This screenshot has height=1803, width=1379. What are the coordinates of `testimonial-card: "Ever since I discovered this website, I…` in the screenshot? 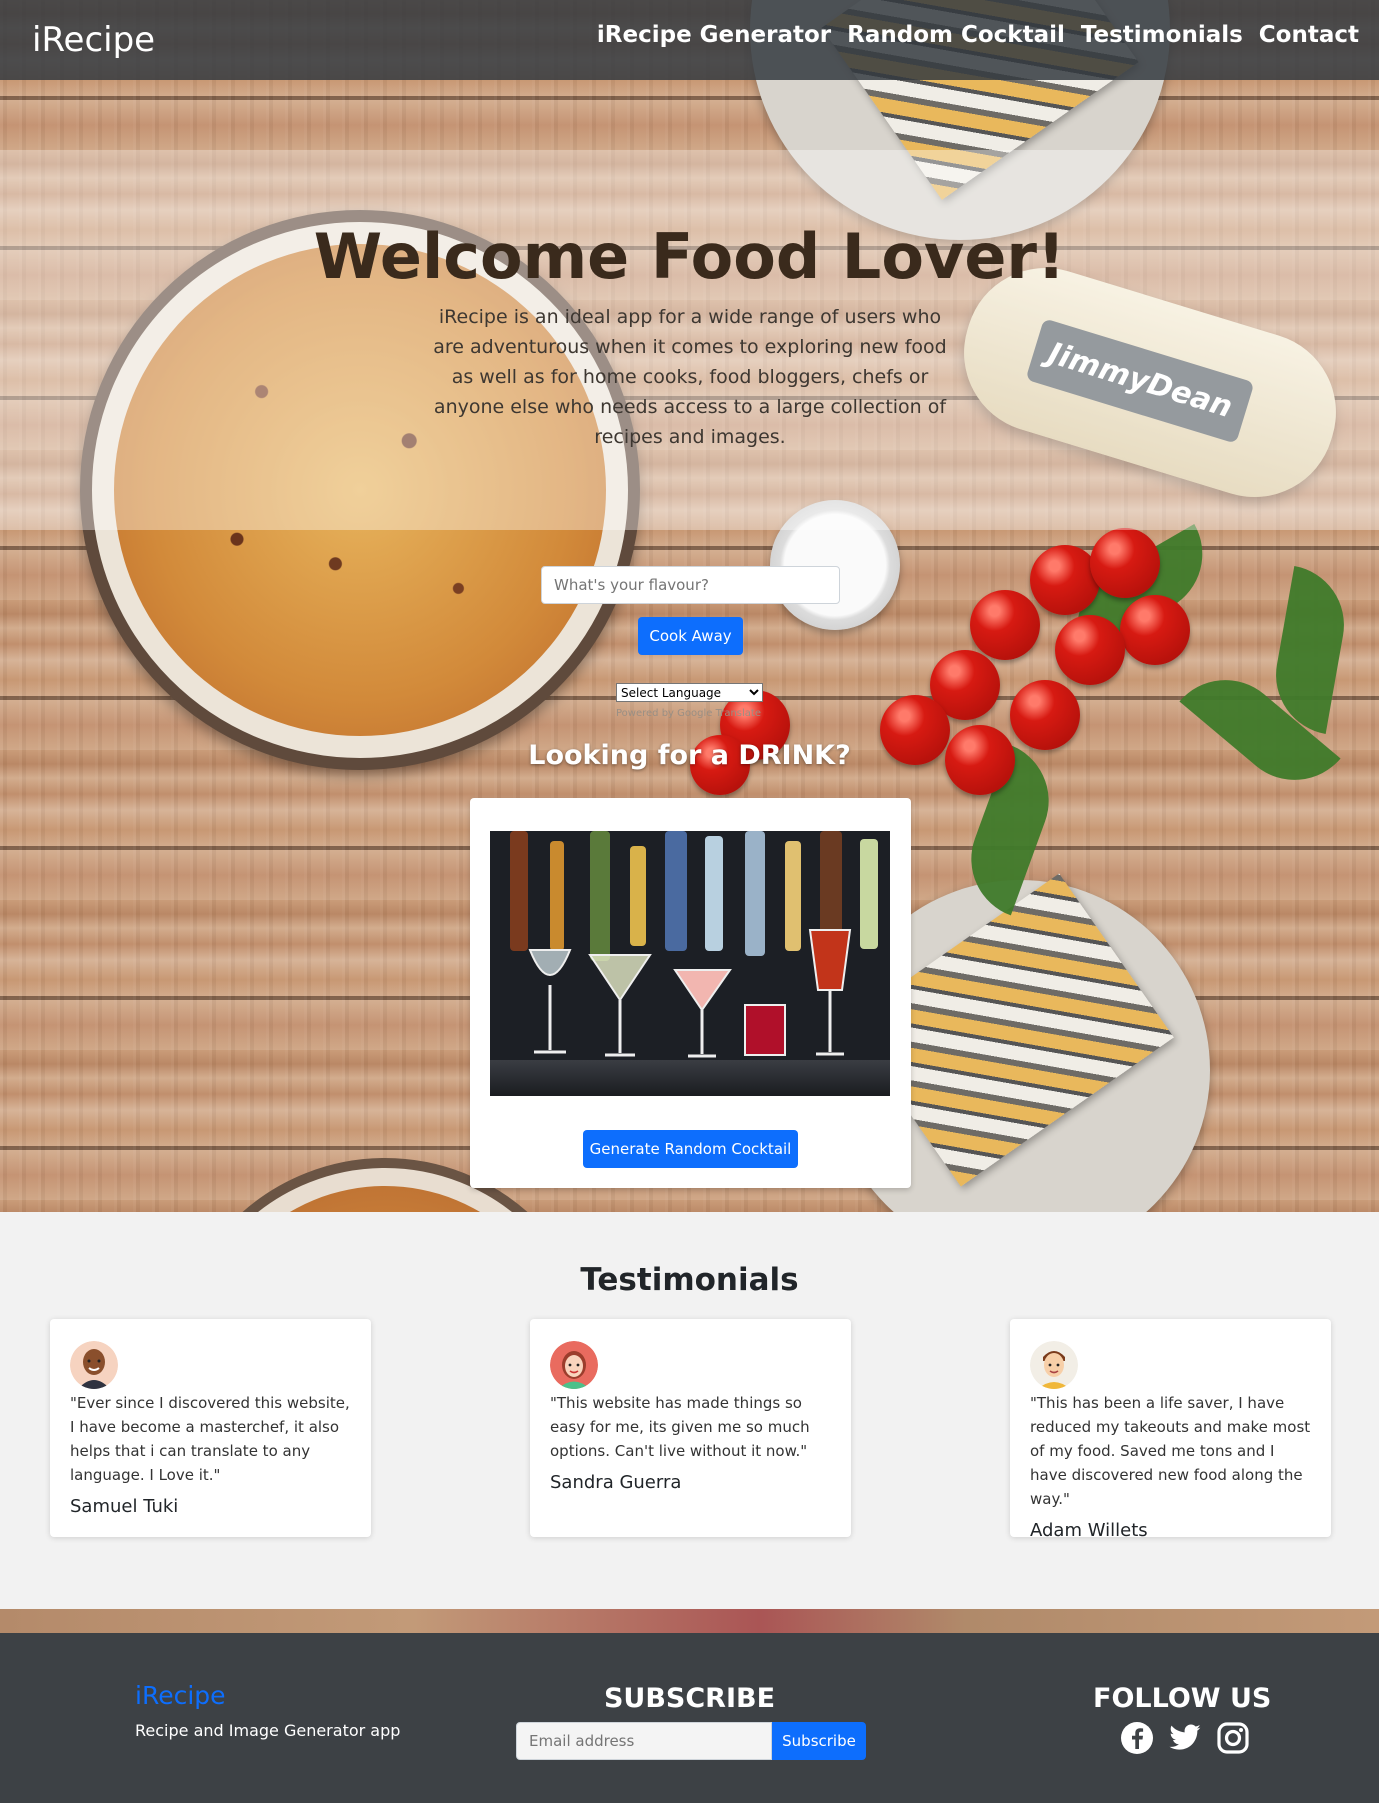 It's located at (210, 1428).